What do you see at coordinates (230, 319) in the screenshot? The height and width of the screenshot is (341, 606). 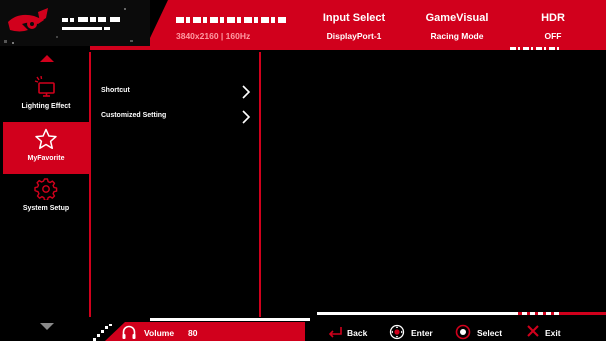 I see `footer-edge-line` at bounding box center [230, 319].